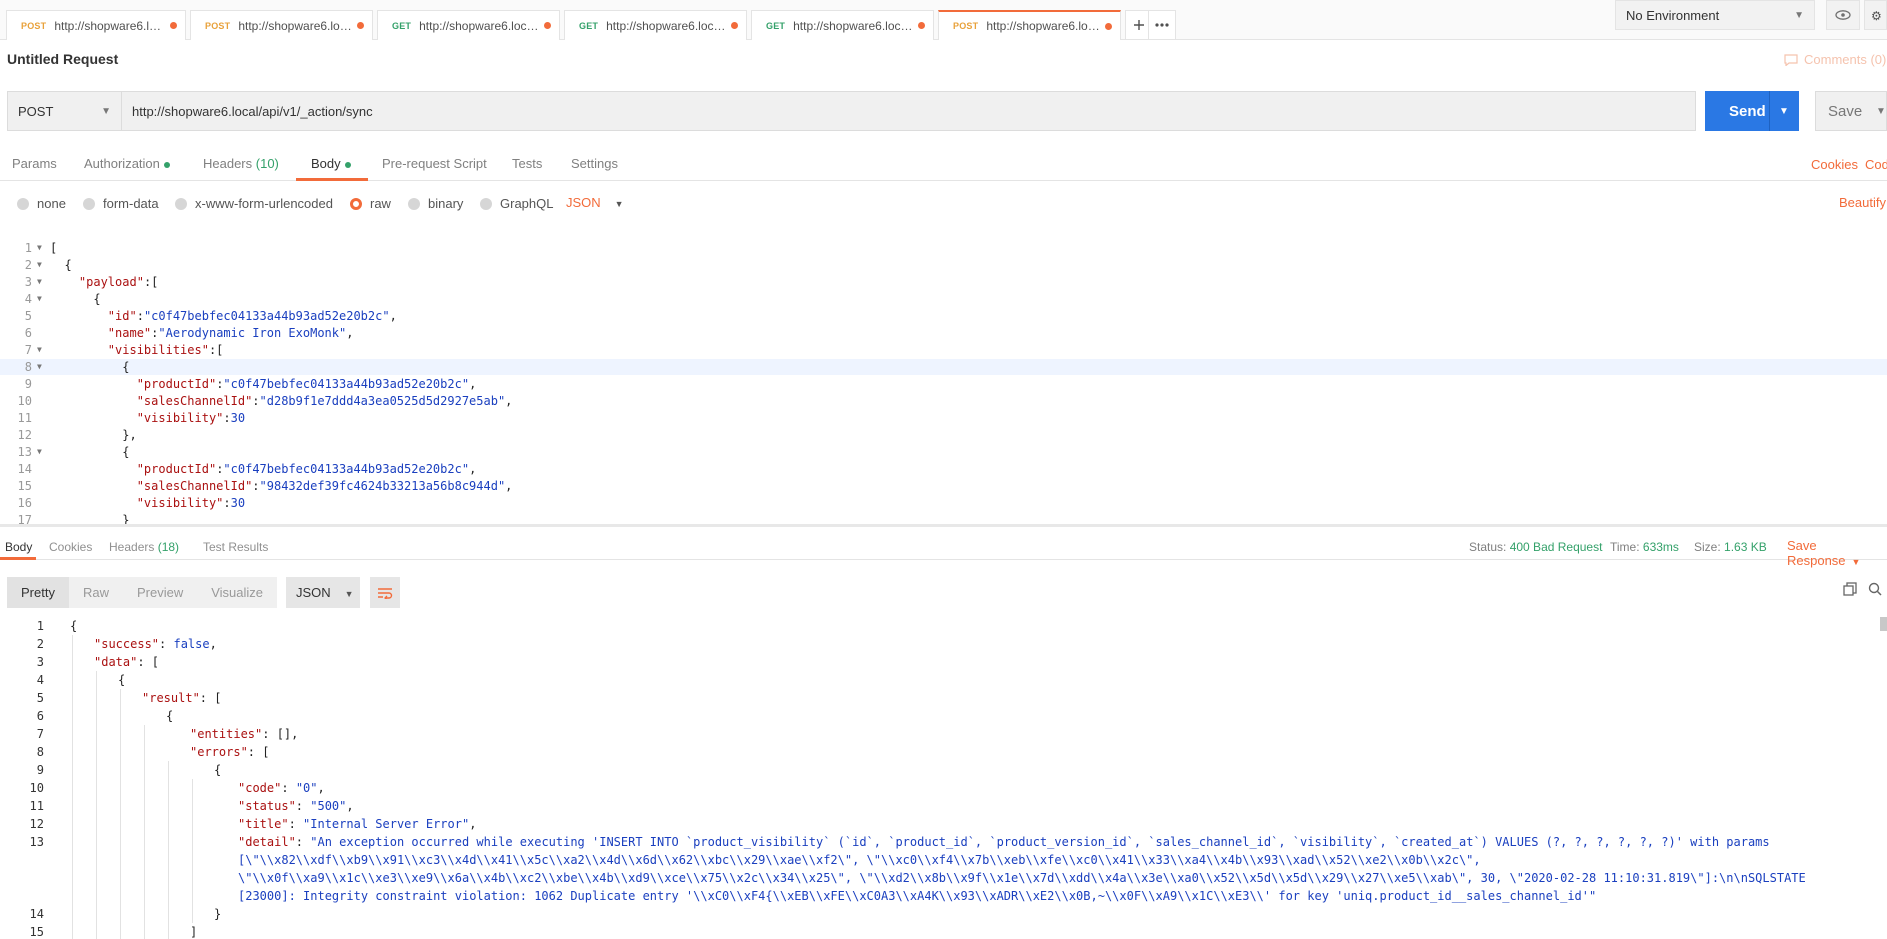 The height and width of the screenshot is (939, 1887). Describe the element at coordinates (943, 452) in the screenshot. I see `editor-line: 13 ▼ {` at that location.